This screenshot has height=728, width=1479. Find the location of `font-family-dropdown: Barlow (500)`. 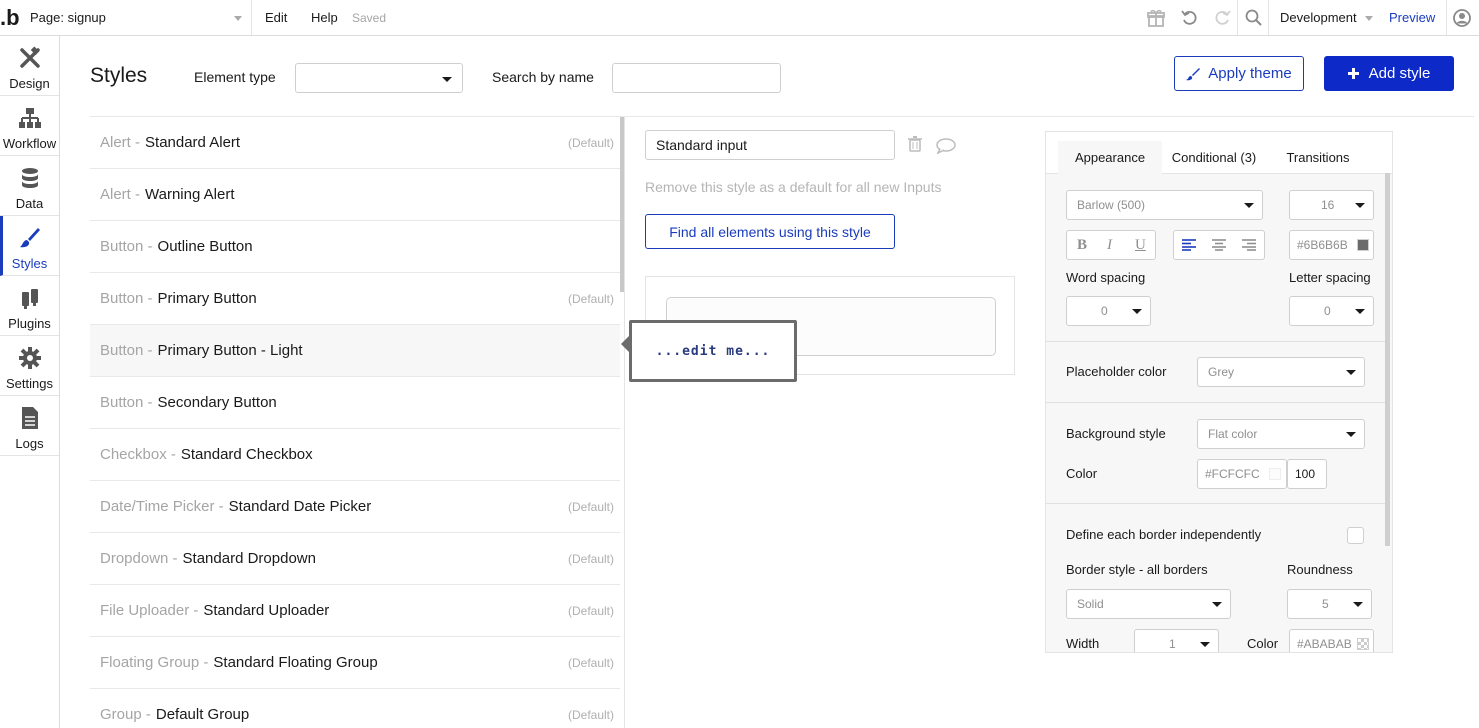

font-family-dropdown: Barlow (500) is located at coordinates (1164, 205).